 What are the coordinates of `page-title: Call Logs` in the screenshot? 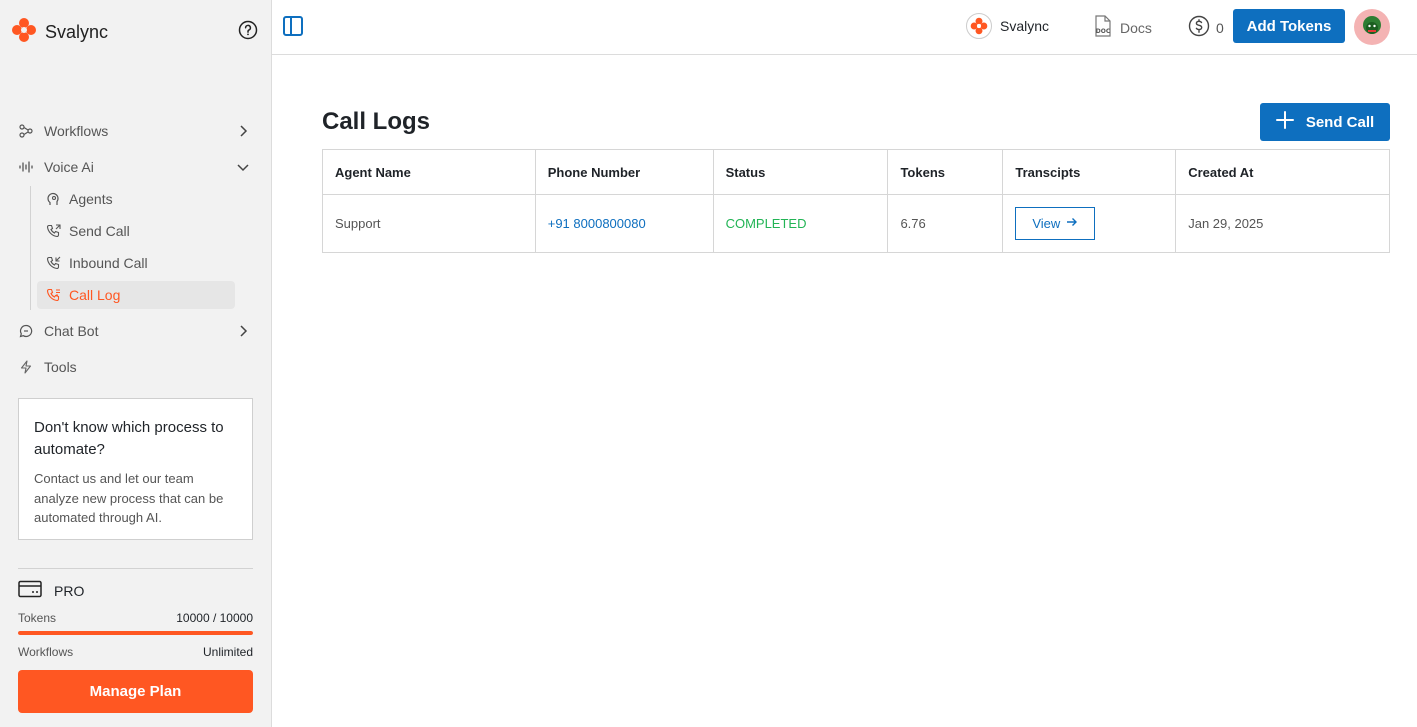 It's located at (376, 121).